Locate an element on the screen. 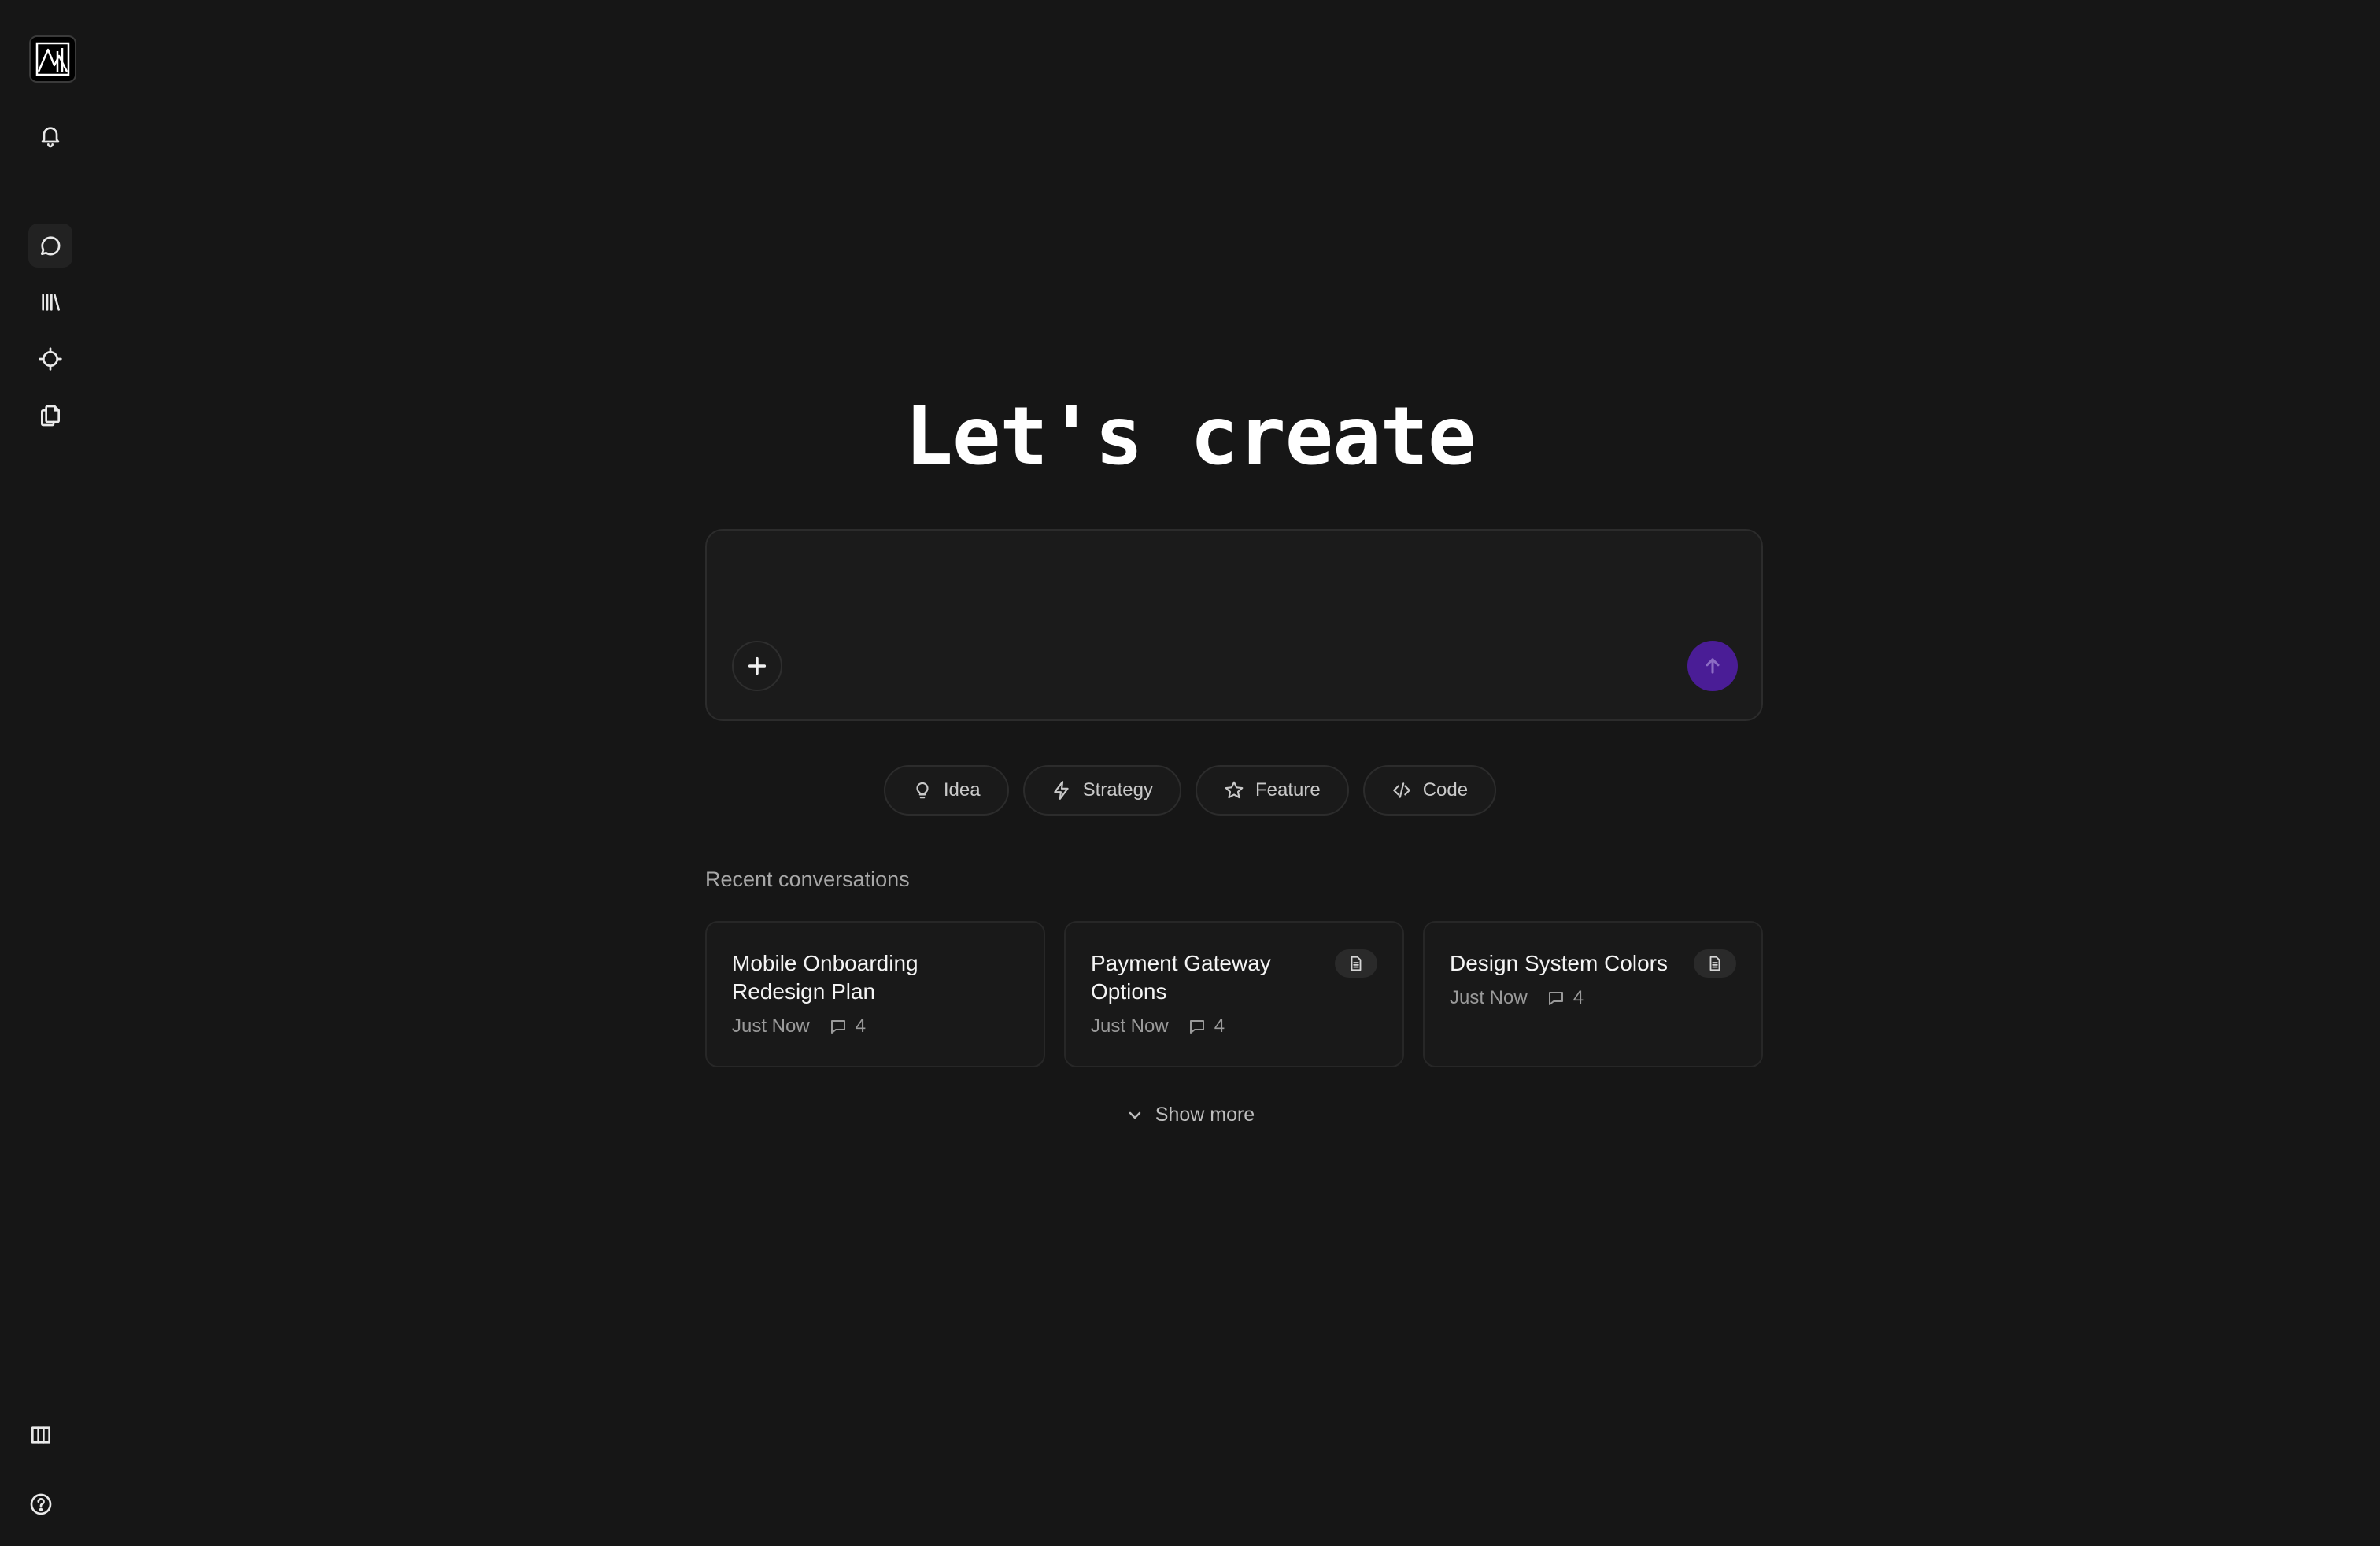  app-logo is located at coordinates (52, 59).